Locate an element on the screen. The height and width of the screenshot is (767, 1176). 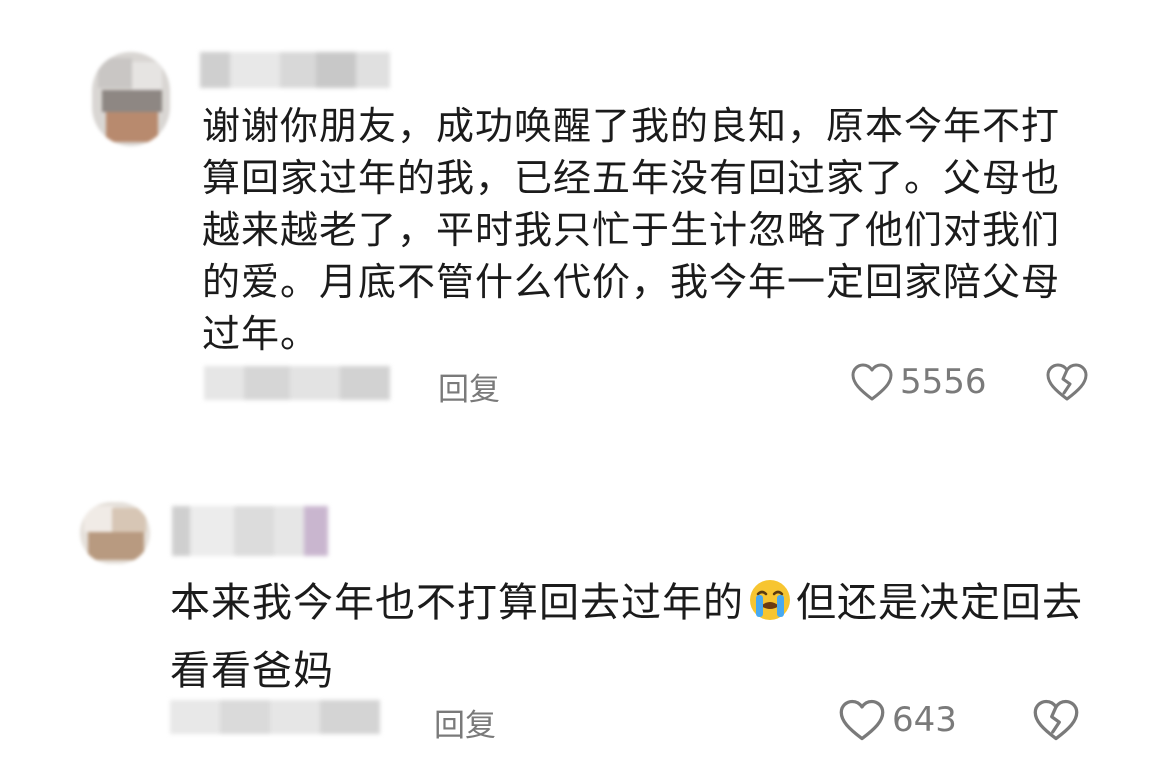
like-count: 643 is located at coordinates (924, 720).